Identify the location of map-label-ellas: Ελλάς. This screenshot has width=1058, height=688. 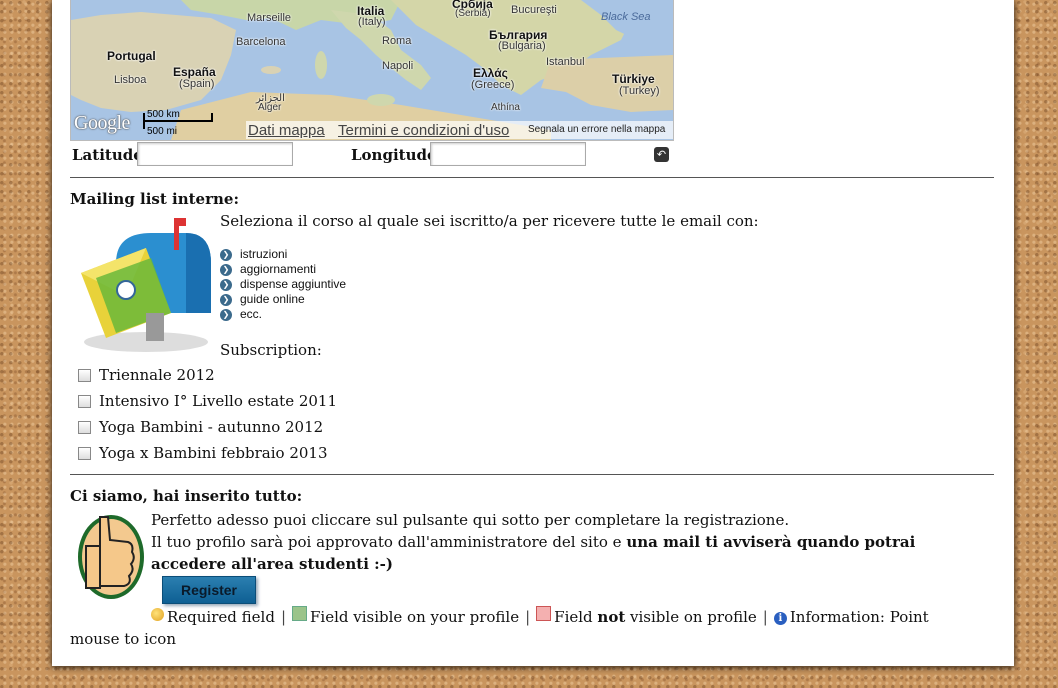
(490, 73).